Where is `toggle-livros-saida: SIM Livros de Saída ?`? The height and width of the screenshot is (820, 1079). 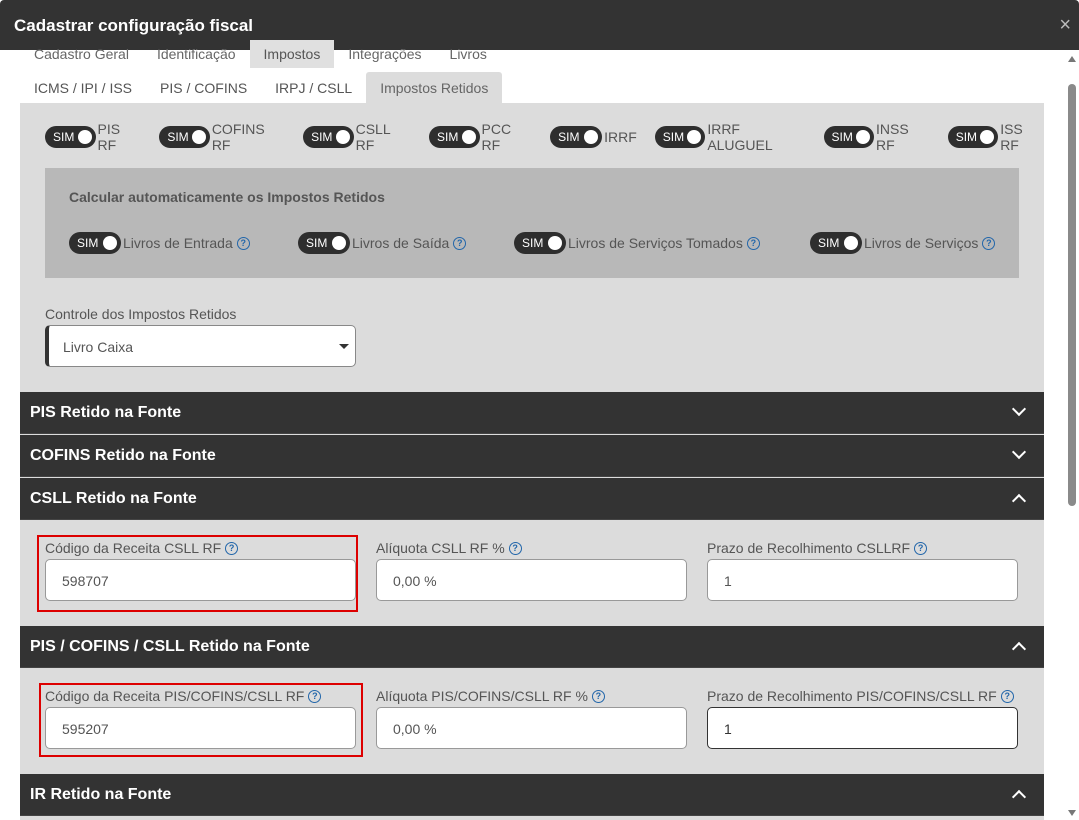 toggle-livros-saida: SIM Livros de Saída ? is located at coordinates (382, 243).